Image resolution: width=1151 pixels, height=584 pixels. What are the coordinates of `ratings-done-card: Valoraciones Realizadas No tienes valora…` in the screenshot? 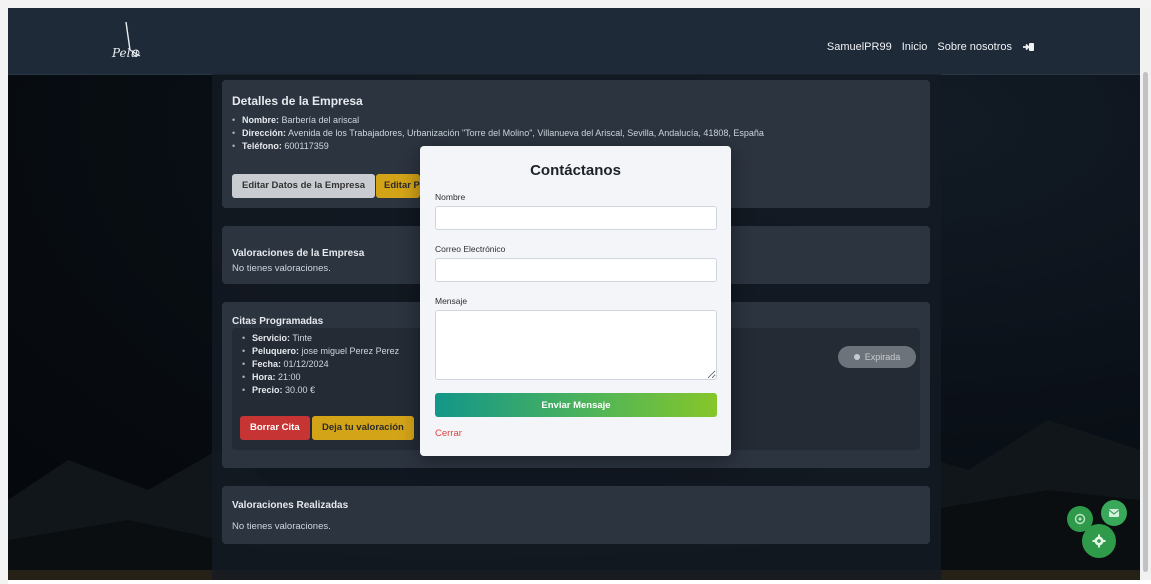 It's located at (576, 515).